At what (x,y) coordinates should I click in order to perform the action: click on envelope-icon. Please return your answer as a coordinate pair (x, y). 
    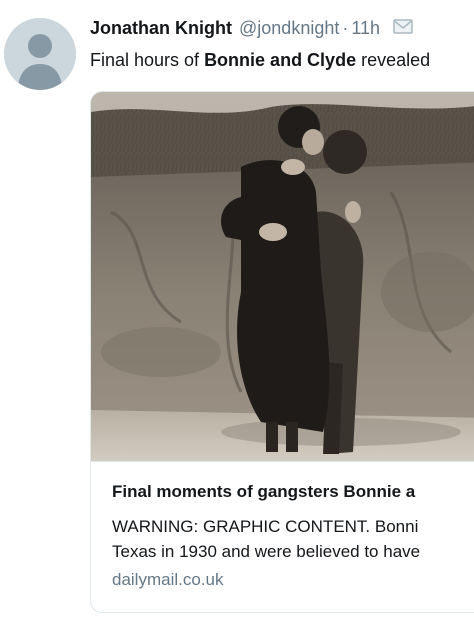
    Looking at the image, I should click on (403, 28).